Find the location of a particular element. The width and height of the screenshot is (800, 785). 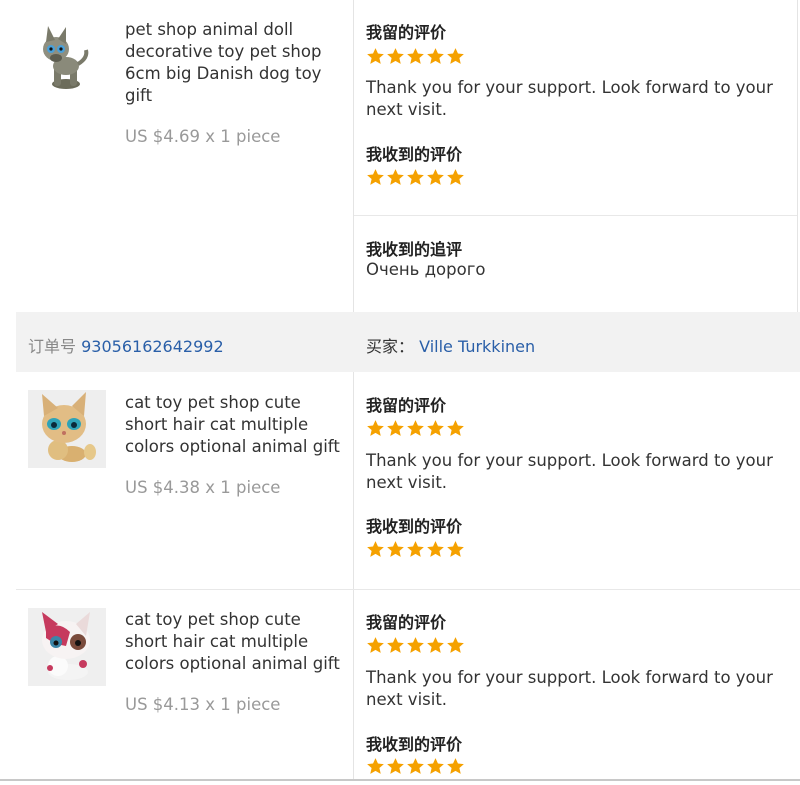

order-header: 订单号 93056162642992 买家： Ville Turkkinen is located at coordinates (408, 342).